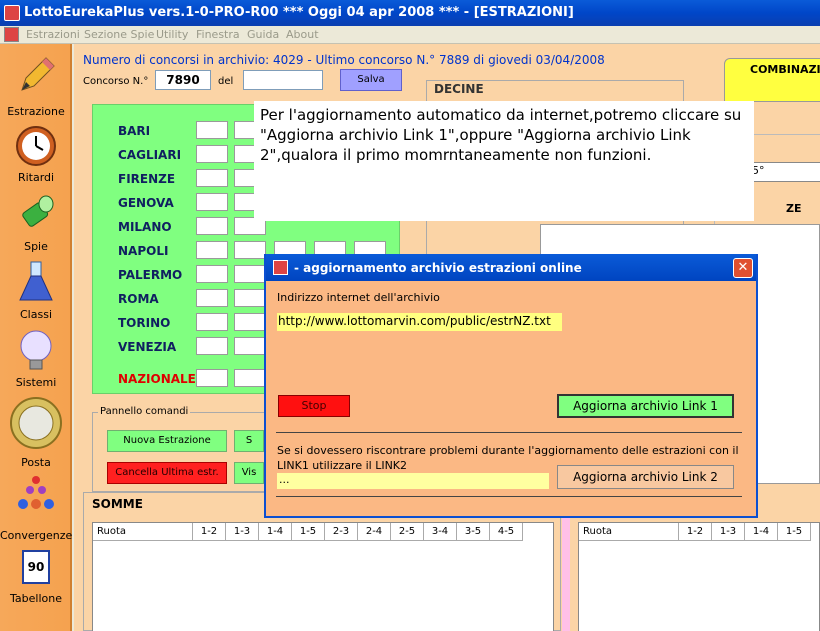  Describe the element at coordinates (785, 69) in the screenshot. I see `combinazioni-label: COMBINAZIO` at that location.